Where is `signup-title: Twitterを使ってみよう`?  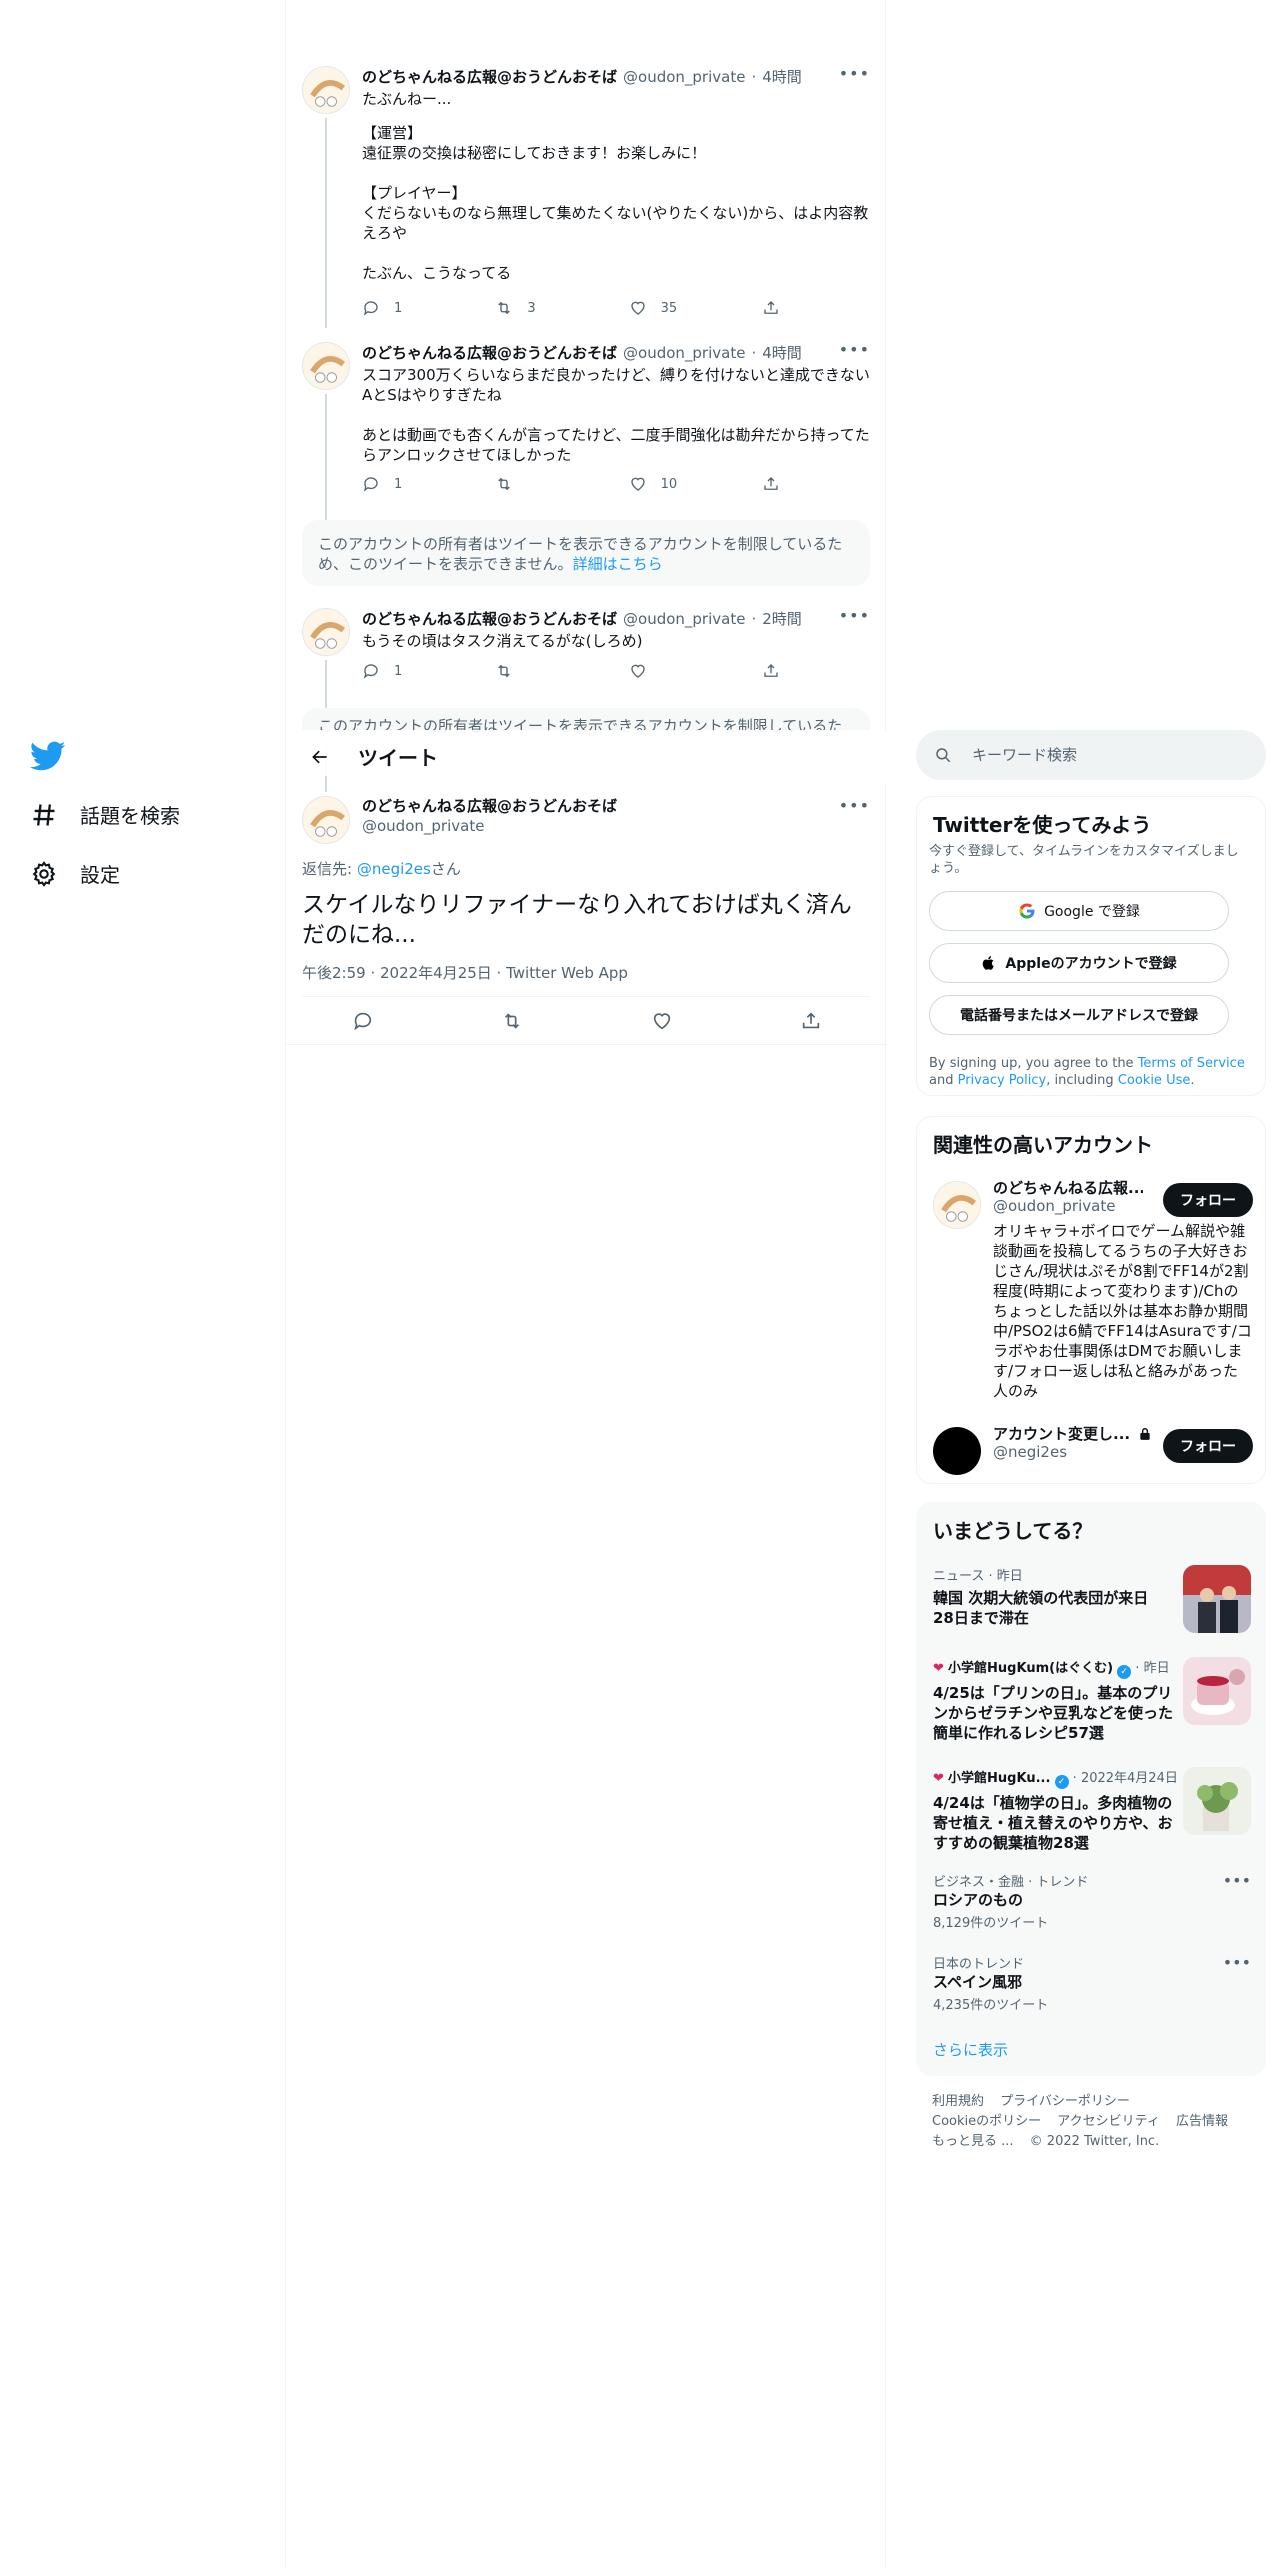
signup-title: Twitterを使ってみよう is located at coordinates (1042, 825).